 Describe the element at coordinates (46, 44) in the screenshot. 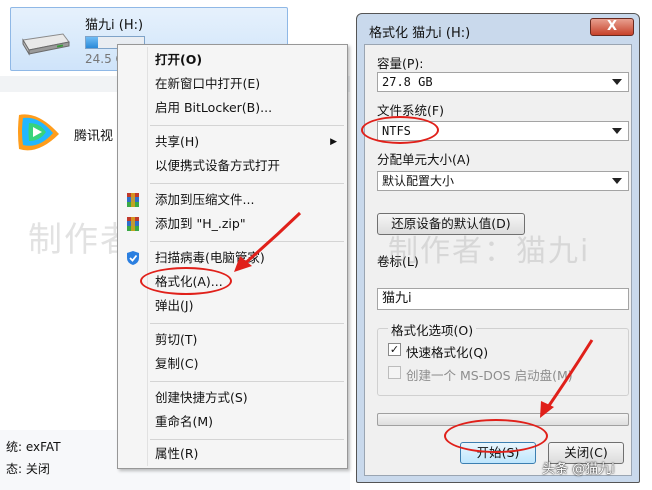

I see `usb-drive-icon` at that location.